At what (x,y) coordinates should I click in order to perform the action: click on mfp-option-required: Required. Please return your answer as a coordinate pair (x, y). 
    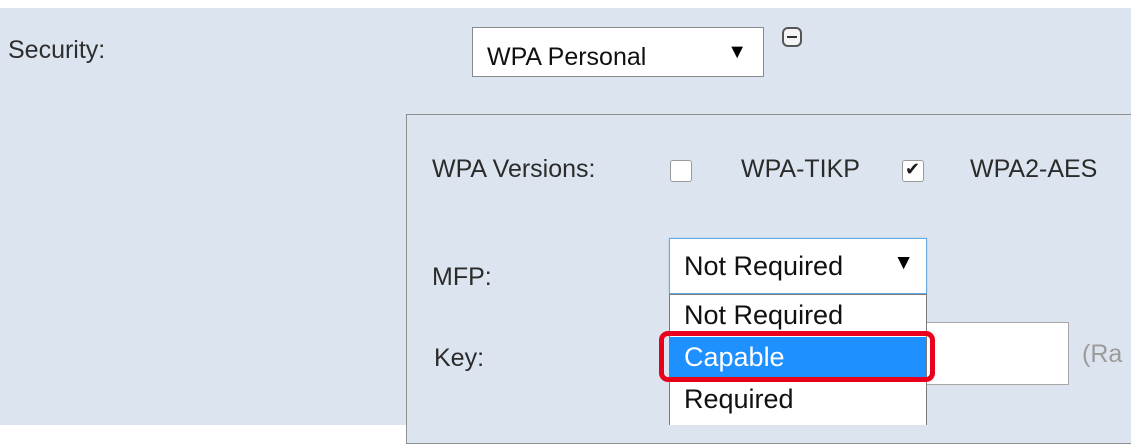
    Looking at the image, I should click on (798, 399).